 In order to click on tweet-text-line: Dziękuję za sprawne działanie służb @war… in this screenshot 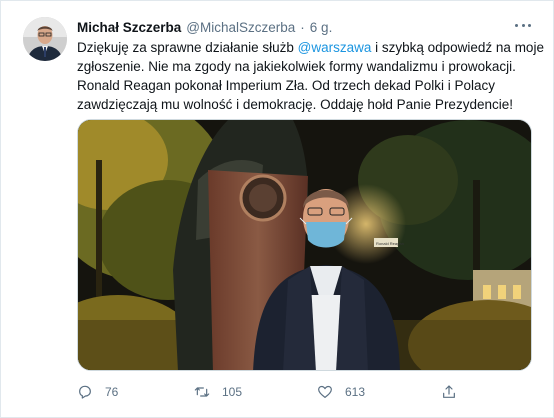, I will do `click(310, 47)`.